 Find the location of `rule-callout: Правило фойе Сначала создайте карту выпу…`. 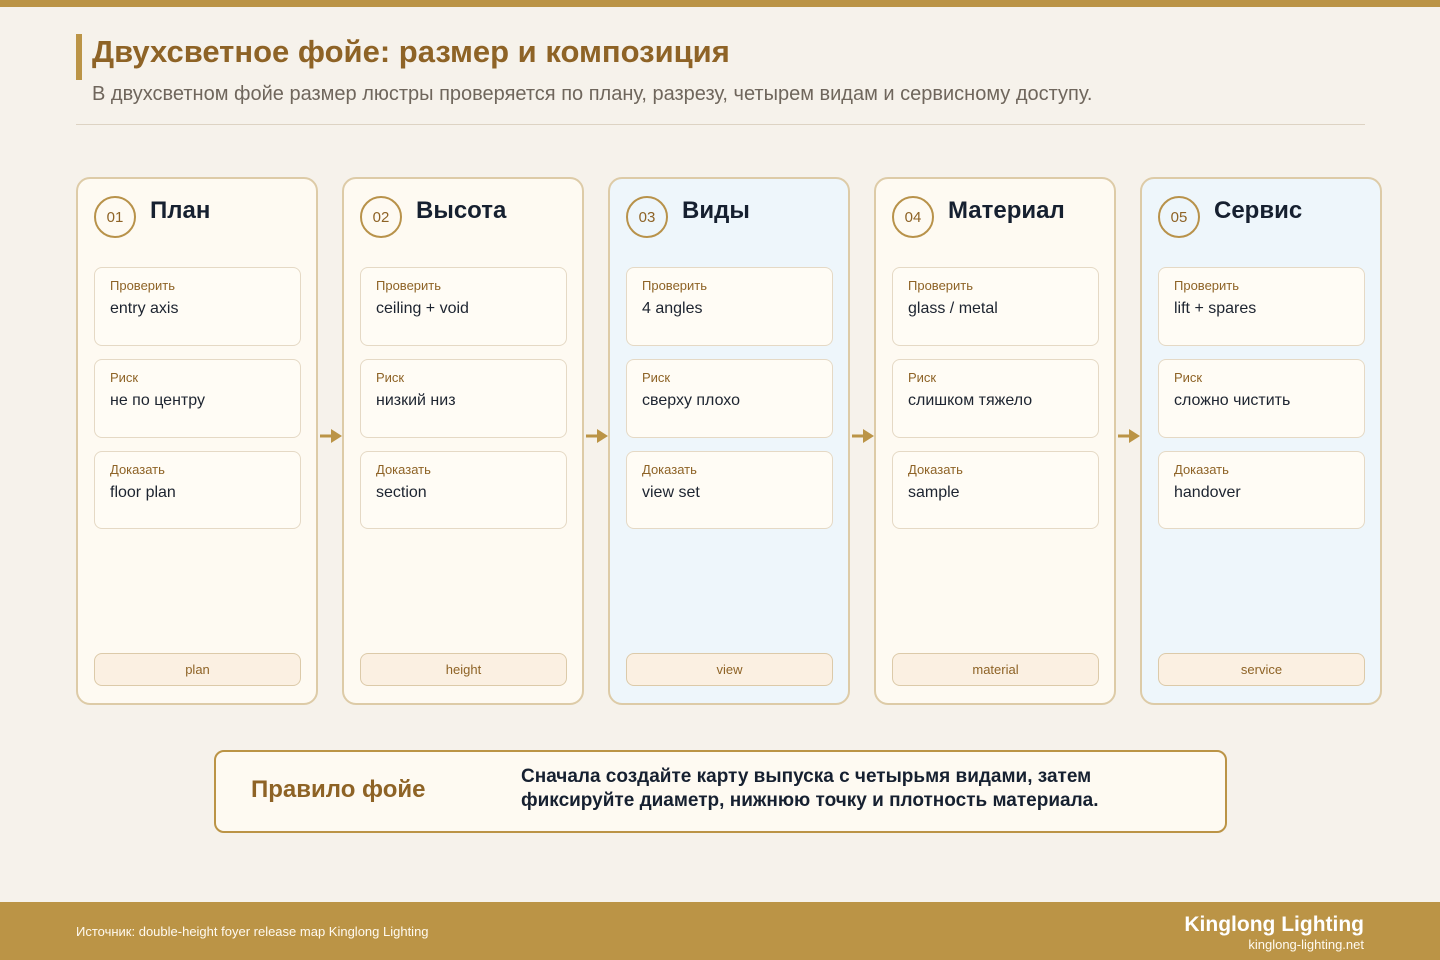

rule-callout: Правило фойе Сначала создайте карту выпу… is located at coordinates (720, 791).